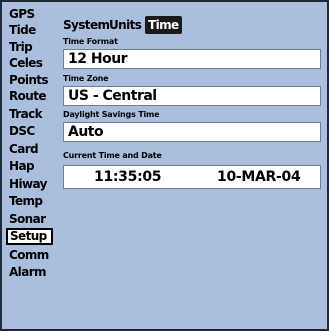 This screenshot has width=329, height=331. I want to click on daylight-savings-field: Auto, so click(192, 132).